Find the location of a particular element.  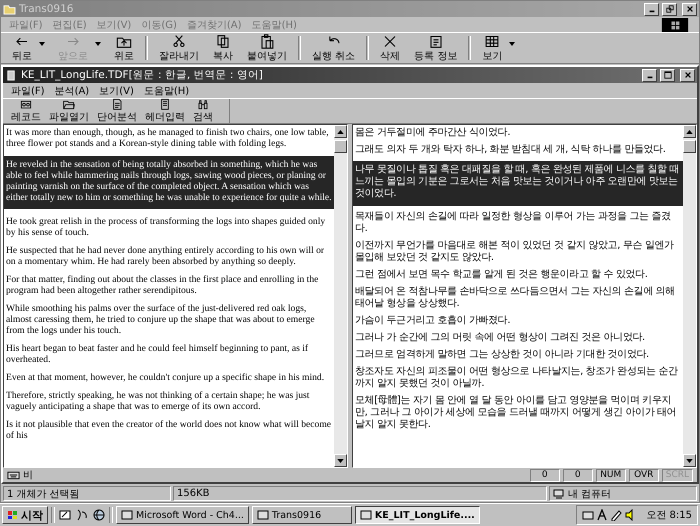

paragraph: 배달되어 온 적참나무를 손바닥으로 쓰다듬으면서 그는 자신의 손길에 의해 태어날 형상을 상상했다. is located at coordinates (518, 298).